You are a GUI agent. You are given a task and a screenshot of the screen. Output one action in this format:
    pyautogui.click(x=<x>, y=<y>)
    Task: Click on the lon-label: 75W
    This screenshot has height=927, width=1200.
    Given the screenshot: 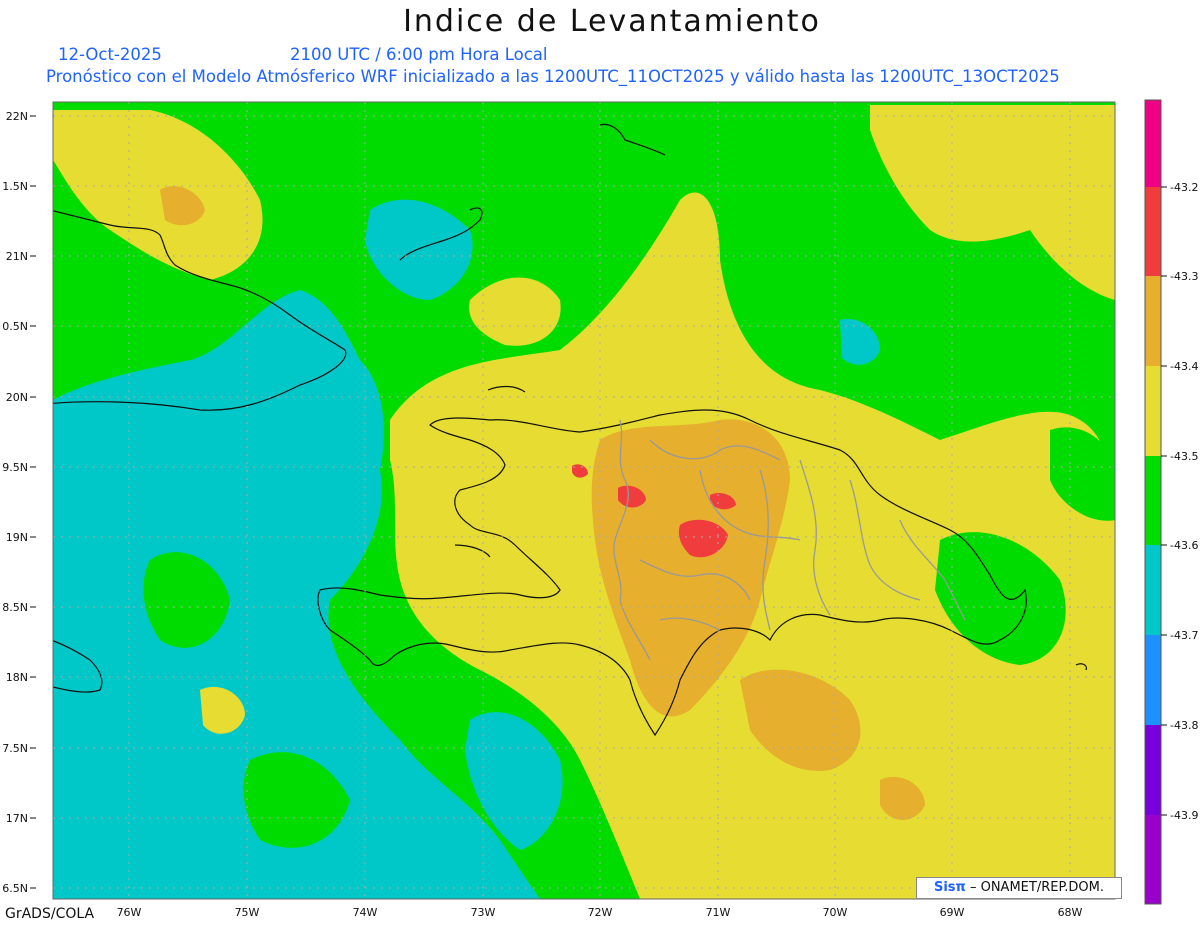 What is the action you would take?
    pyautogui.click(x=247, y=912)
    